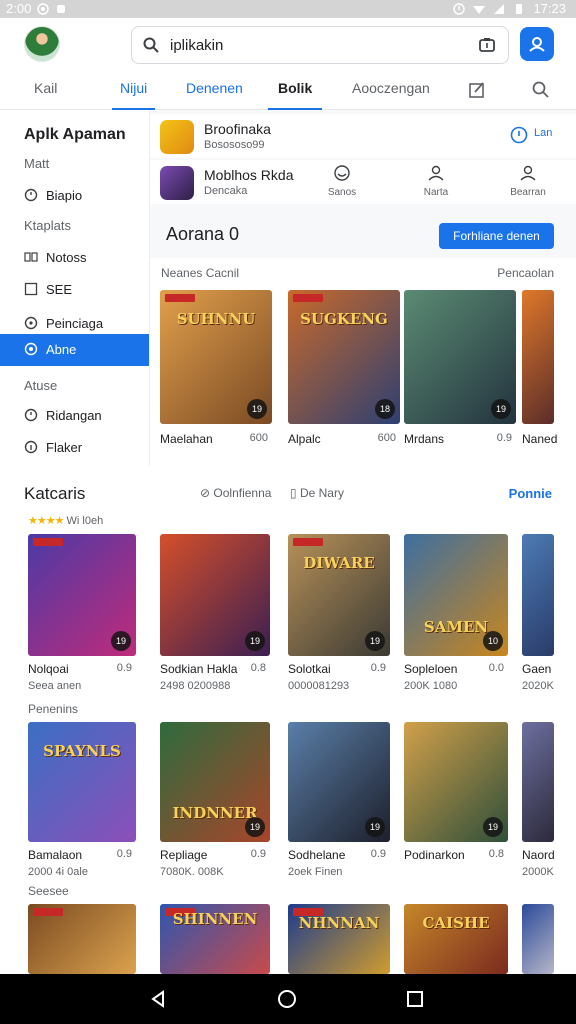  What do you see at coordinates (391, 95) in the screenshot?
I see `tab-aooczengan: Aooczengan` at bounding box center [391, 95].